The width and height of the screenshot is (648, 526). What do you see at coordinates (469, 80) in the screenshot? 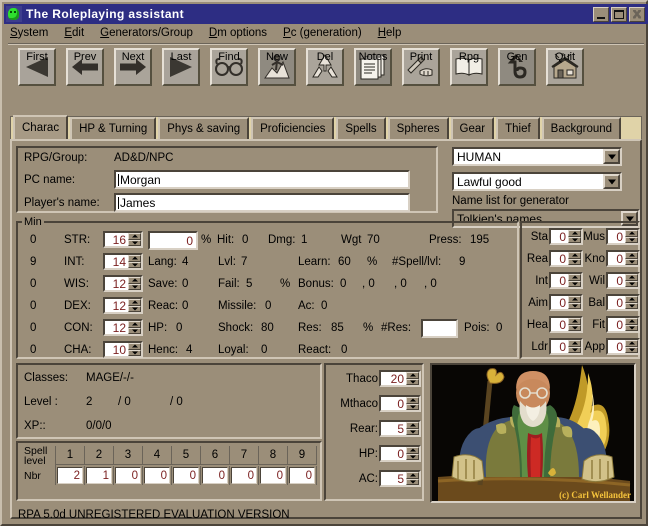
I see `toolbar-button-rpg: Rpg` at bounding box center [469, 80].